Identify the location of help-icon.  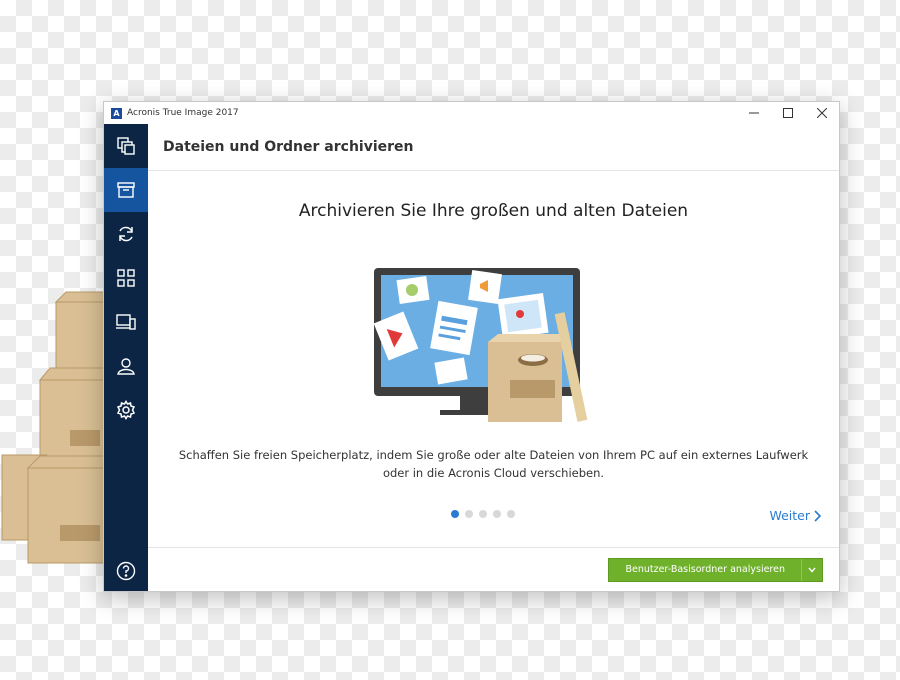
(126, 571).